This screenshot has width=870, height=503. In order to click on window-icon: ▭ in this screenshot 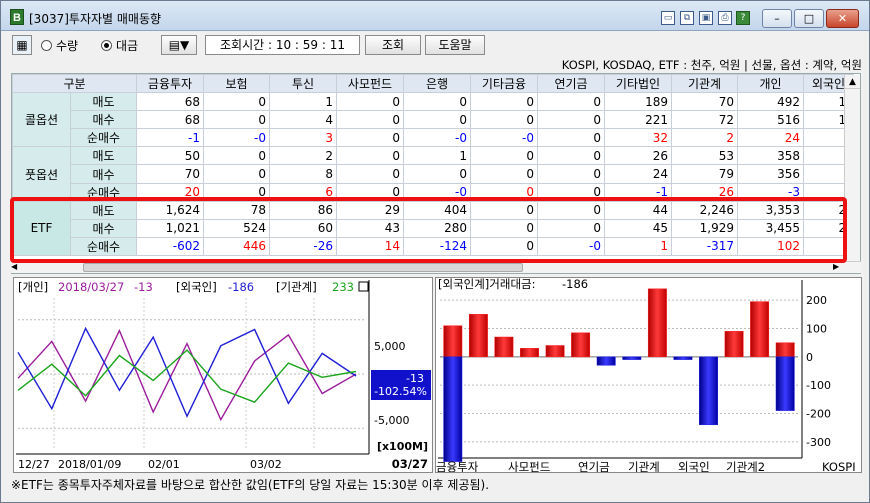, I will do `click(668, 18)`.